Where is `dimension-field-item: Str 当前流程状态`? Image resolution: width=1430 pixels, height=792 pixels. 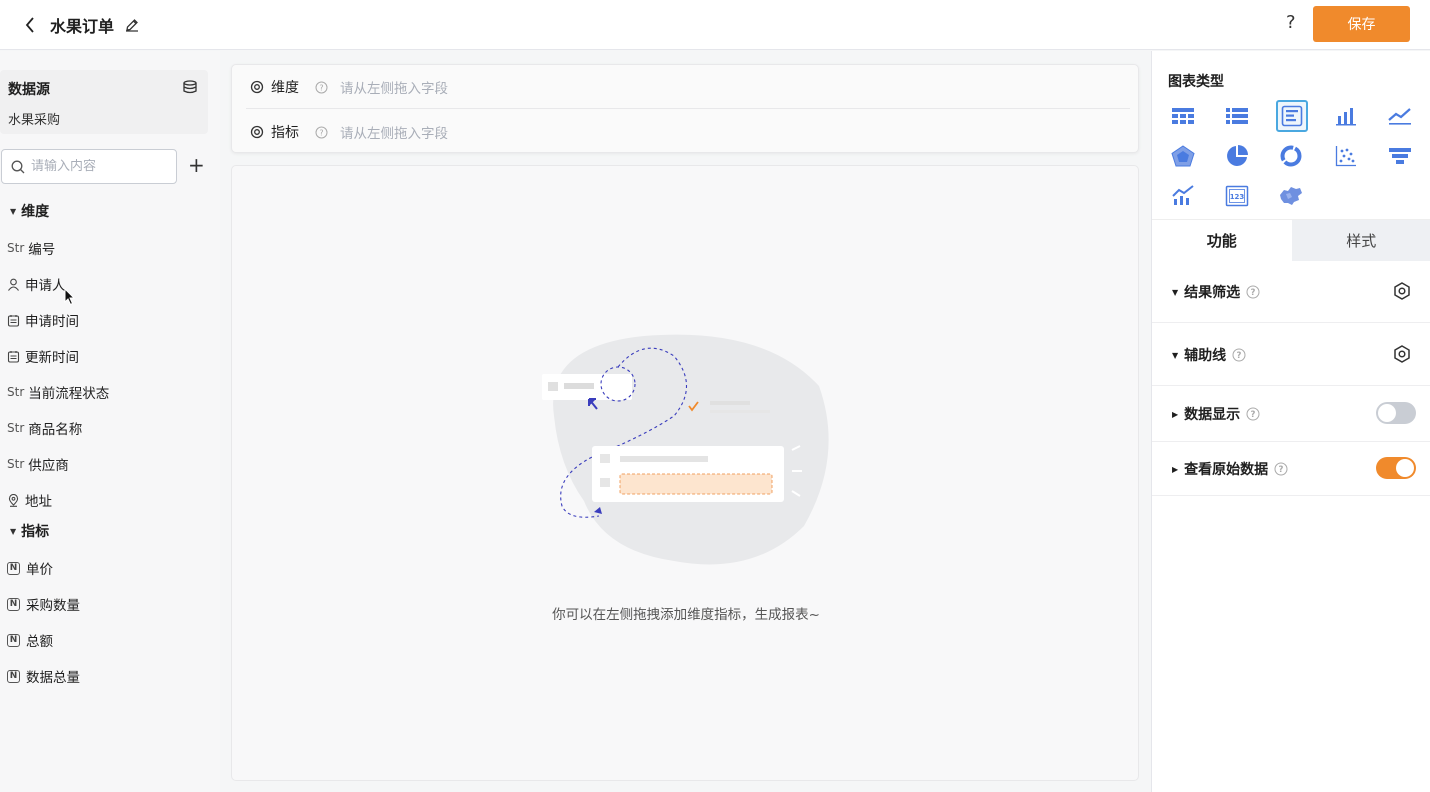
dimension-field-item: Str 当前流程状态 is located at coordinates (58, 392).